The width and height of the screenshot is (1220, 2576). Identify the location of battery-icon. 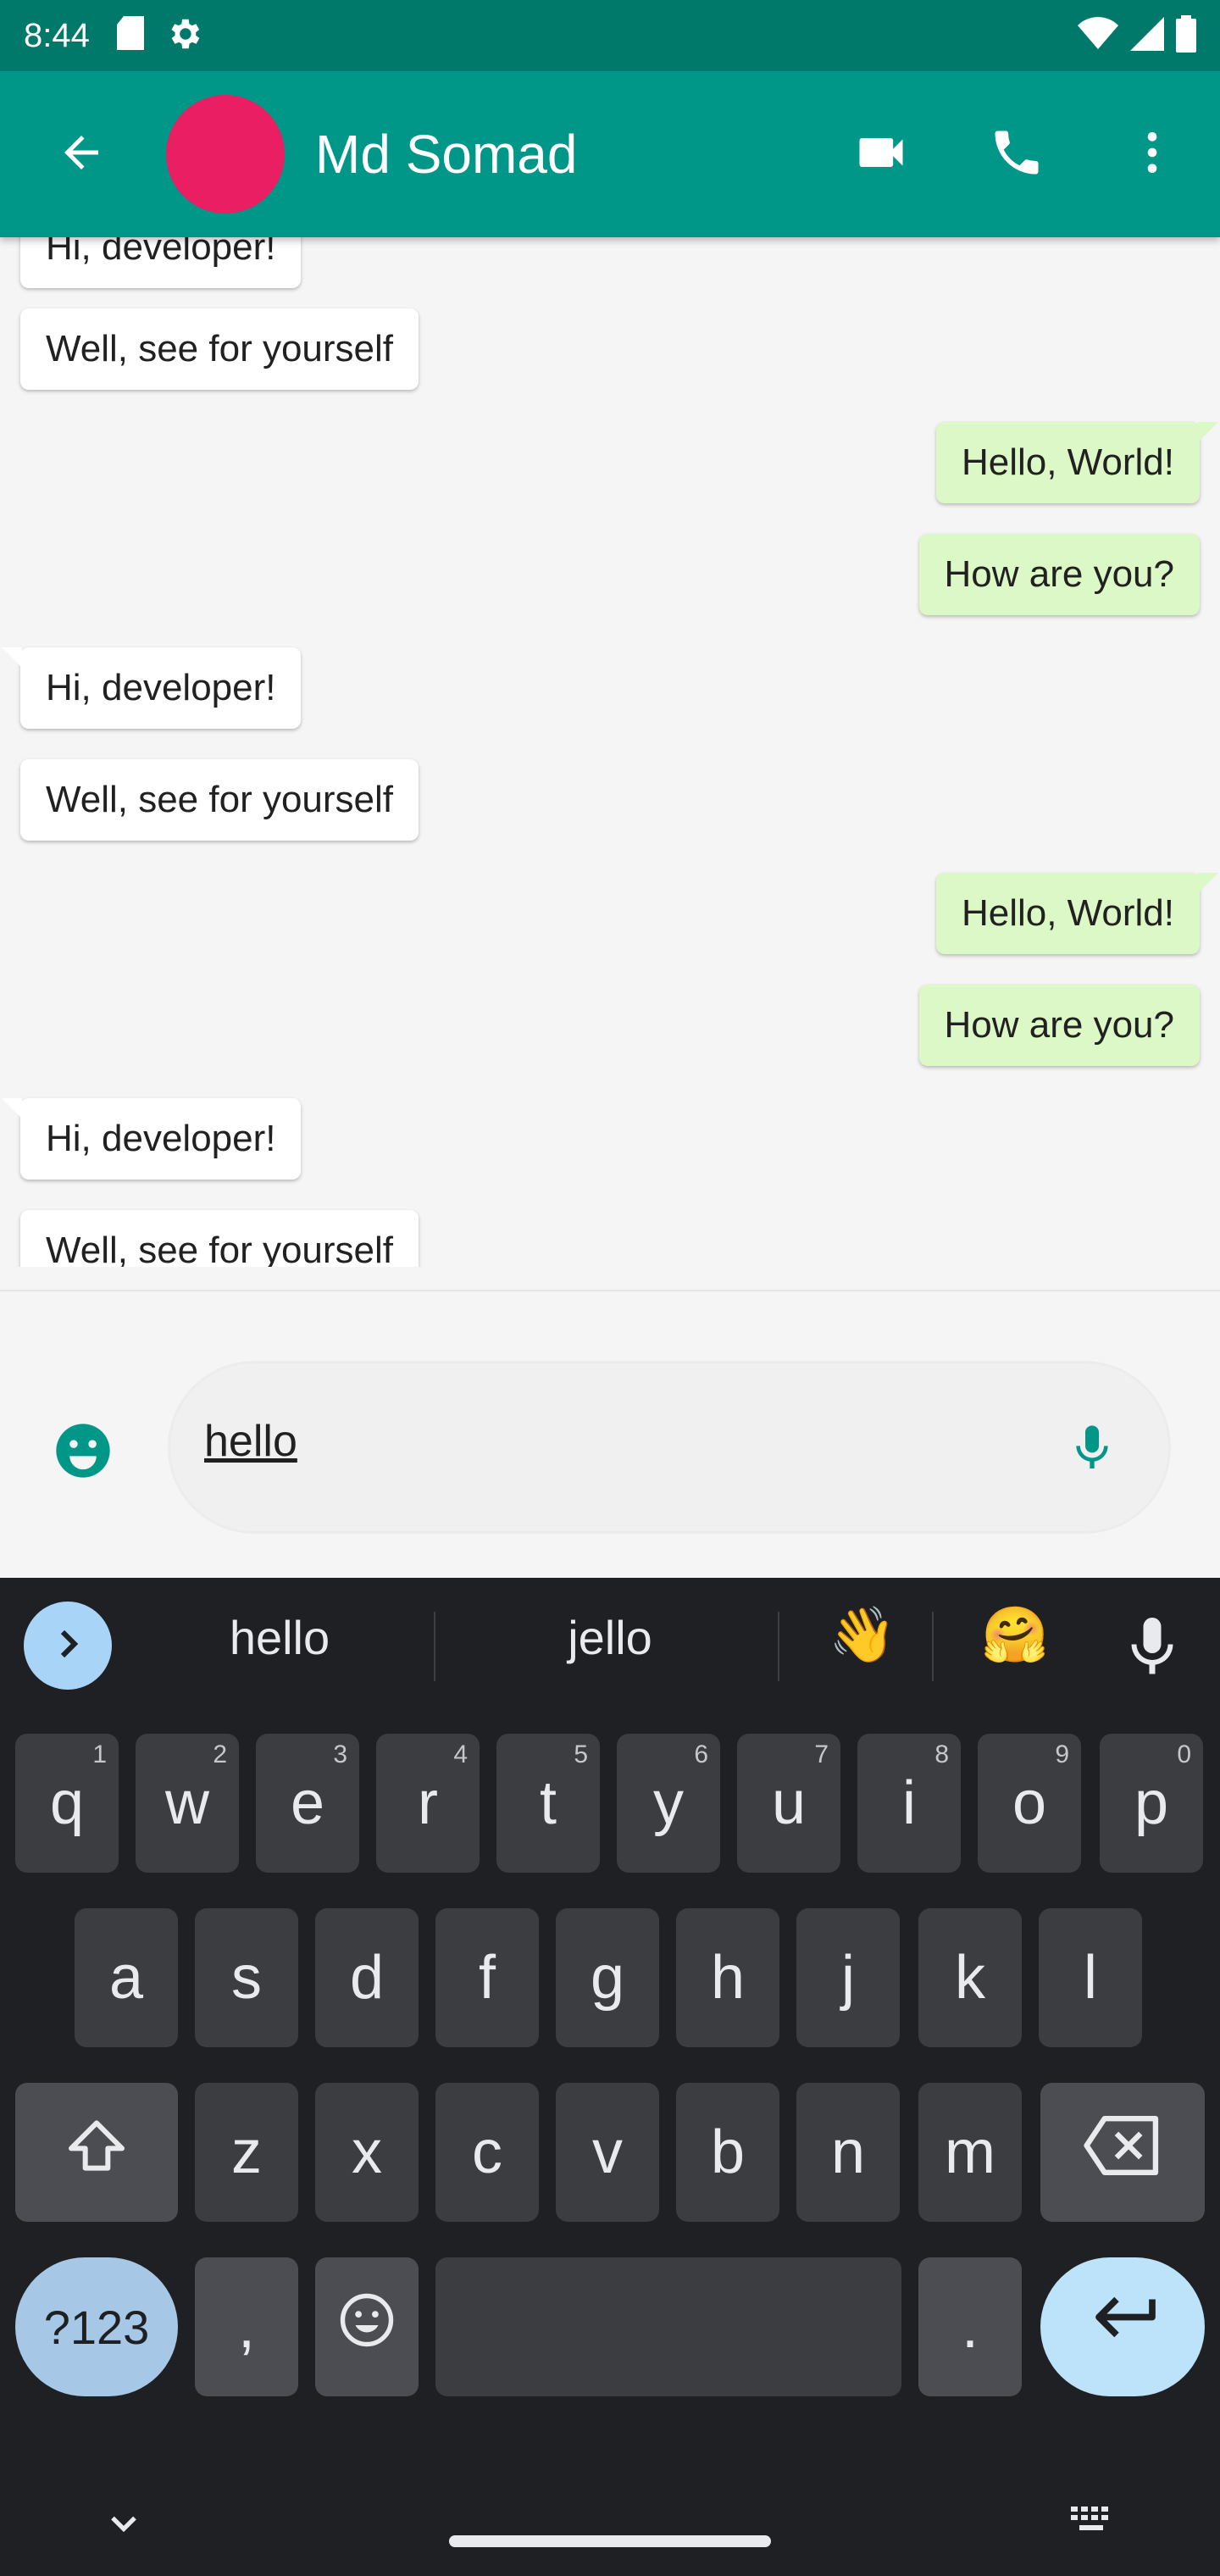
(1186, 35).